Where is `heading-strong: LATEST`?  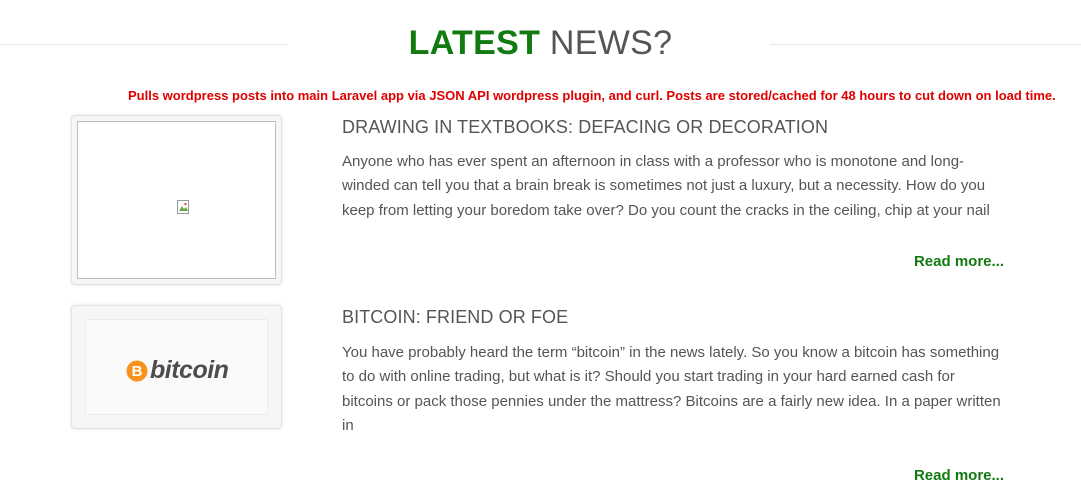 heading-strong: LATEST is located at coordinates (474, 43).